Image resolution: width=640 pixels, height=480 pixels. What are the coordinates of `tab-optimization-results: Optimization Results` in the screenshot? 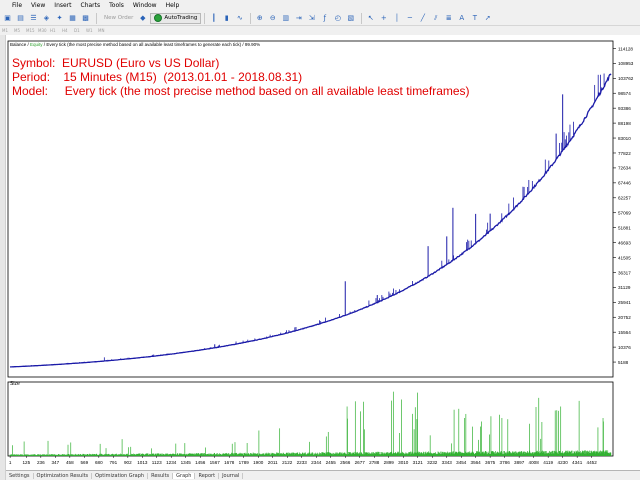 It's located at (63, 475).